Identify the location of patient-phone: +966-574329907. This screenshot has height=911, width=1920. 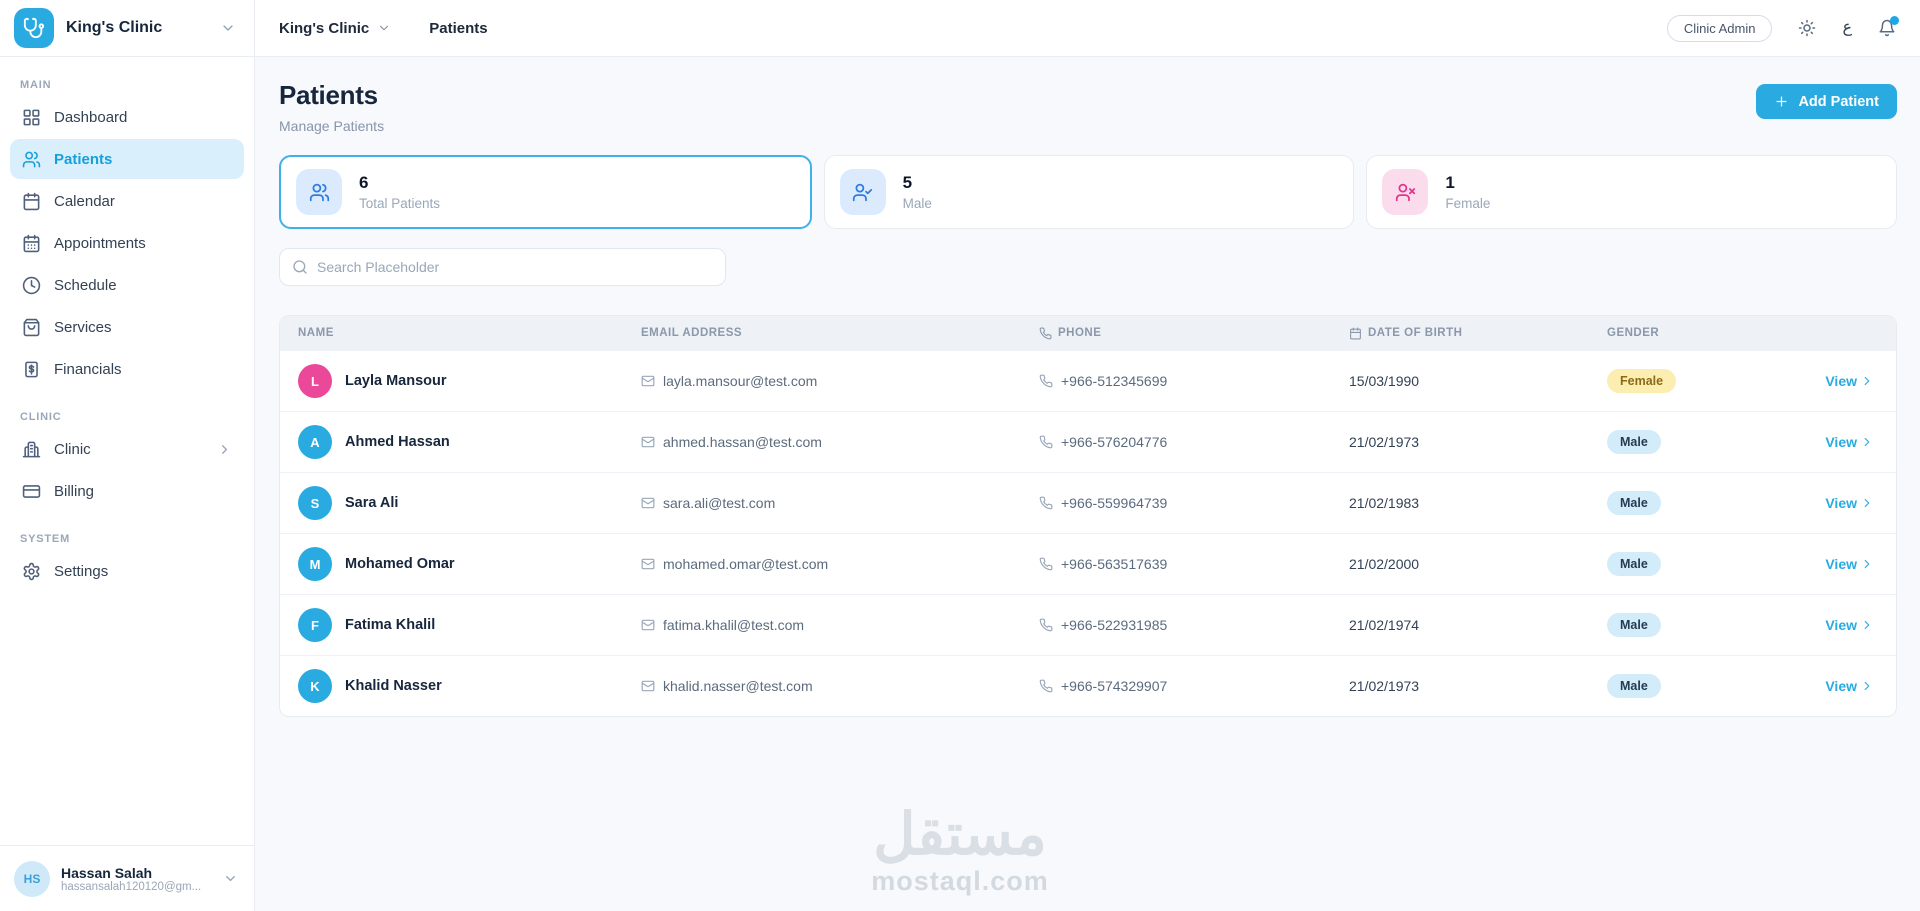
(1114, 686).